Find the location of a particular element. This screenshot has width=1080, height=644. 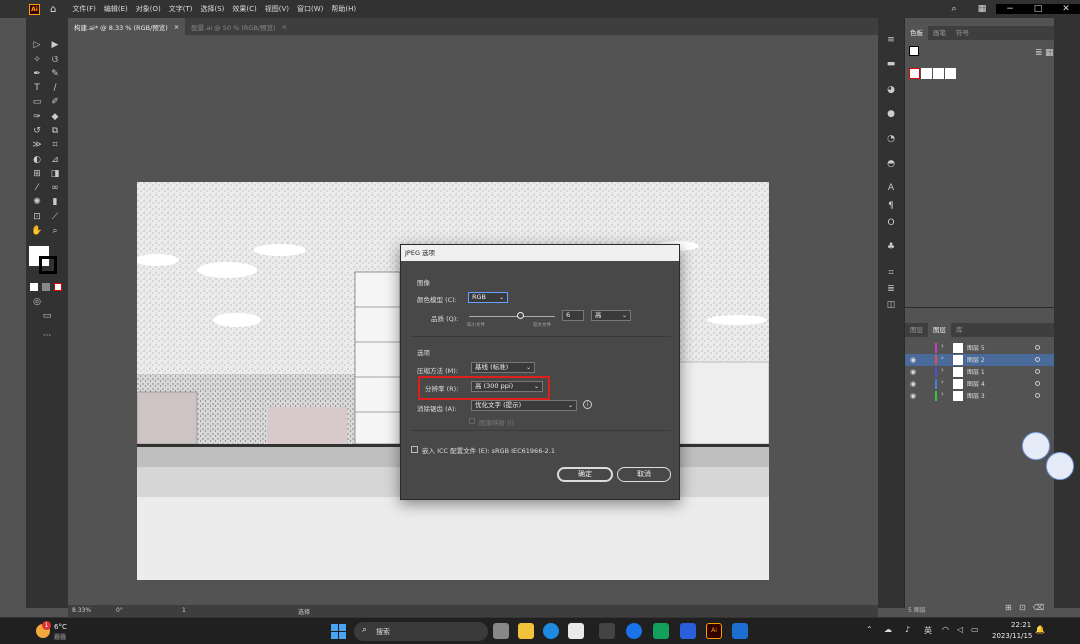

clock-time: 22:21 is located at coordinates (1021, 625).